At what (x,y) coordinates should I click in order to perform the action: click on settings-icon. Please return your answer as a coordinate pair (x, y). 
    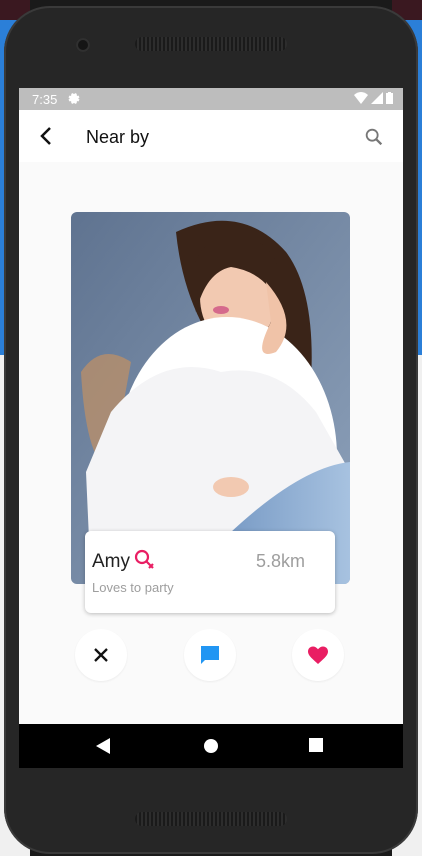
    Looking at the image, I should click on (74, 99).